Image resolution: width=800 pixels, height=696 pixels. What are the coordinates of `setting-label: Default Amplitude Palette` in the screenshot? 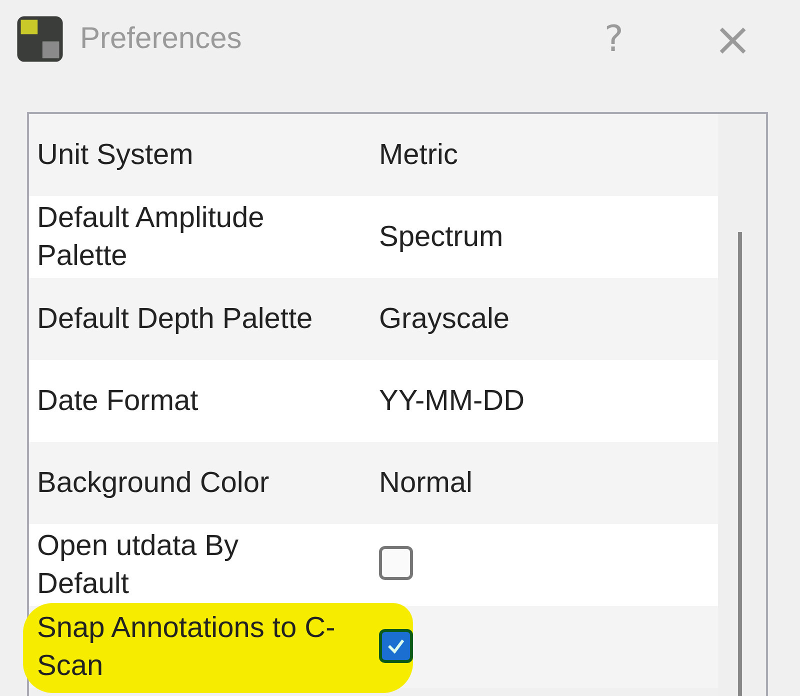 It's located at (151, 237).